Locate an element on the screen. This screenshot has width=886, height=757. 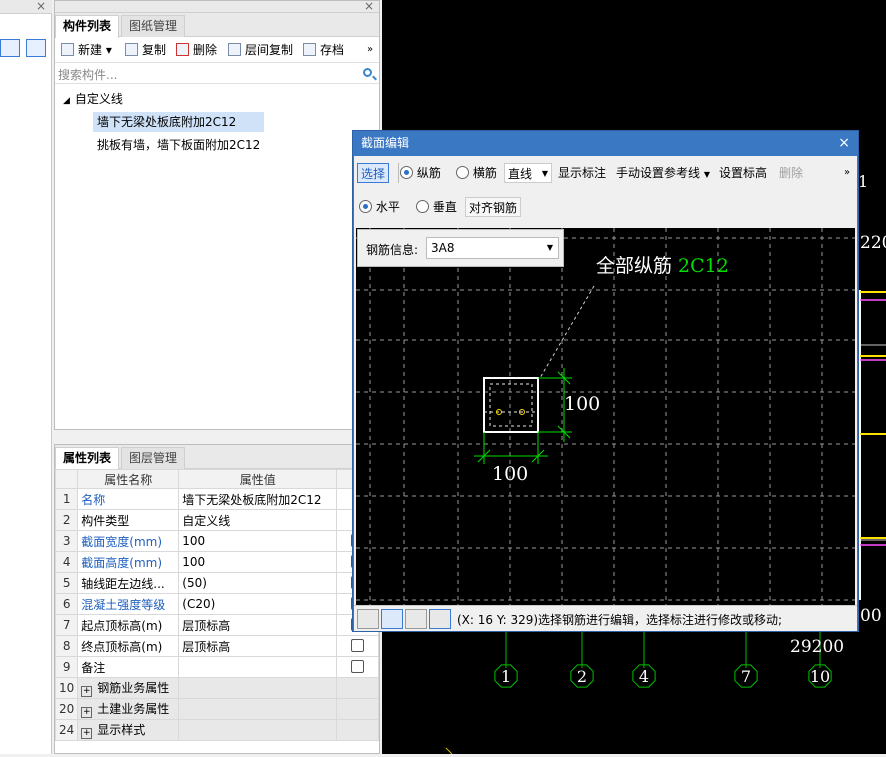
archive-button: 存档 is located at coordinates (323, 50).